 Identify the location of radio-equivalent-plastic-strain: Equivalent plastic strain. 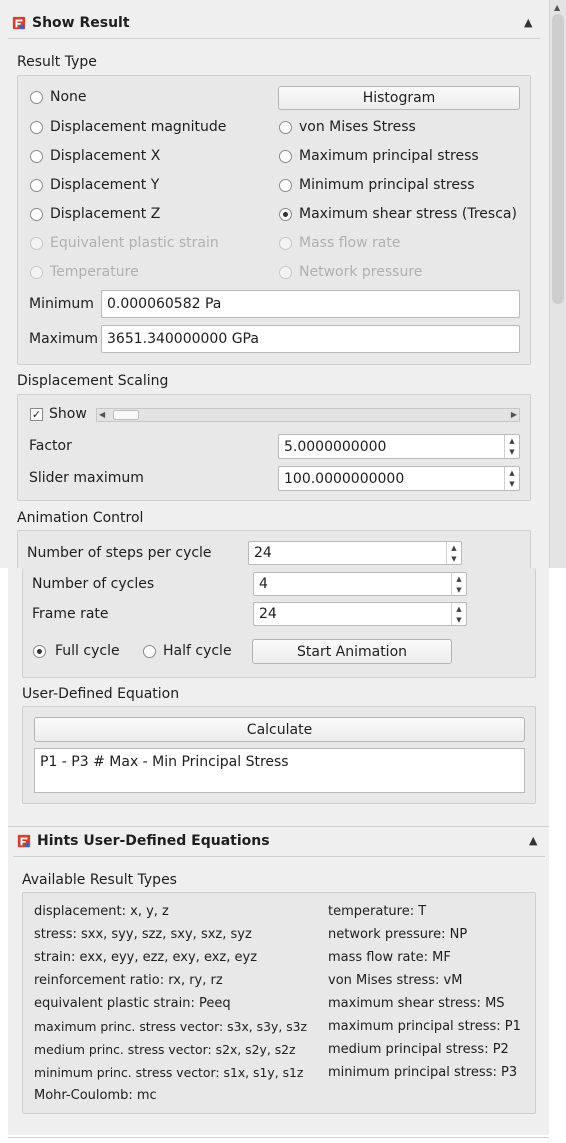
(124, 243).